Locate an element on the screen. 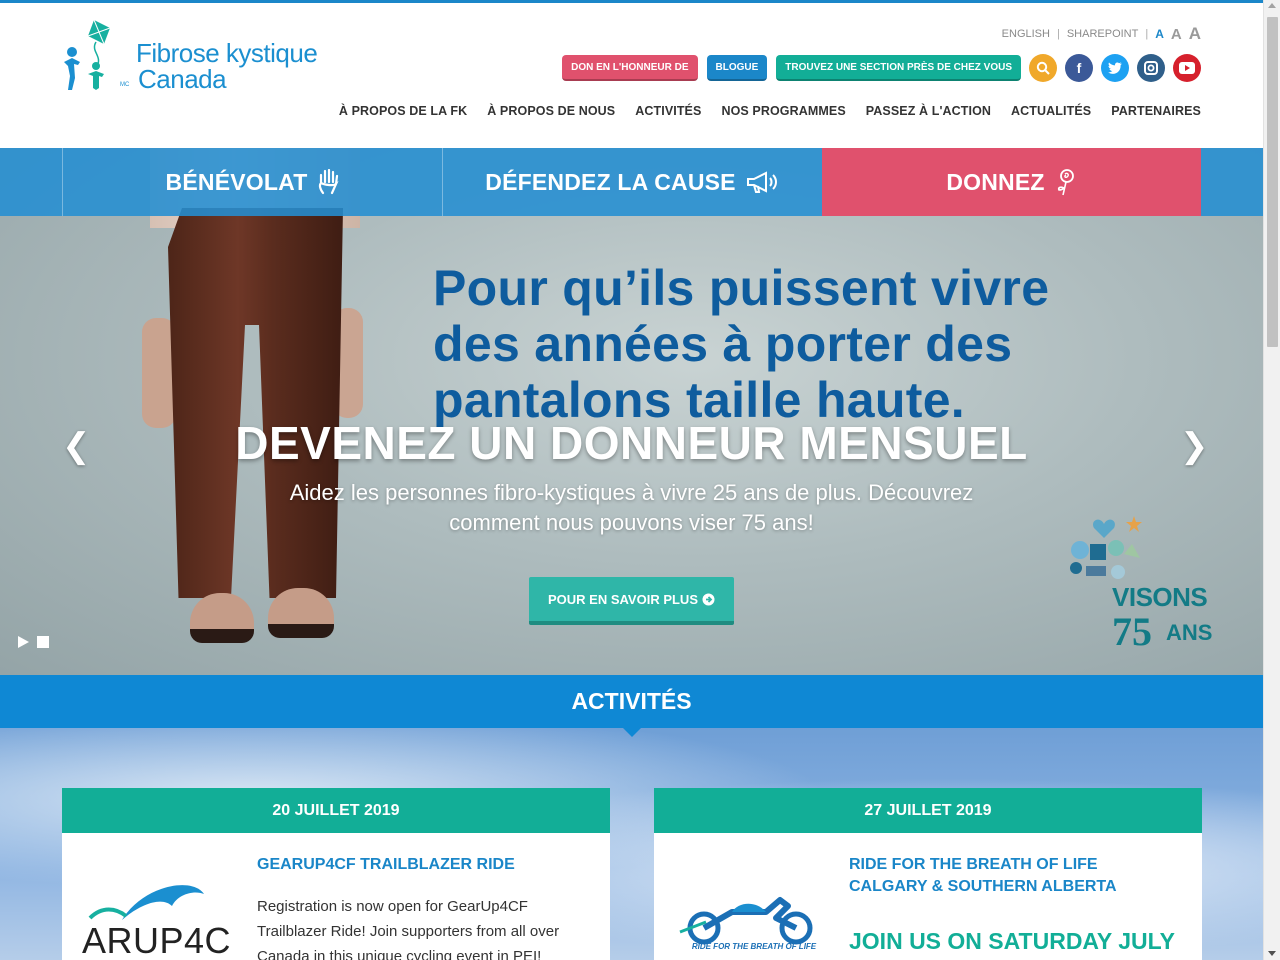 This screenshot has height=960, width=1280. gearup-logo-text: ARUP4C is located at coordinates (157, 940).